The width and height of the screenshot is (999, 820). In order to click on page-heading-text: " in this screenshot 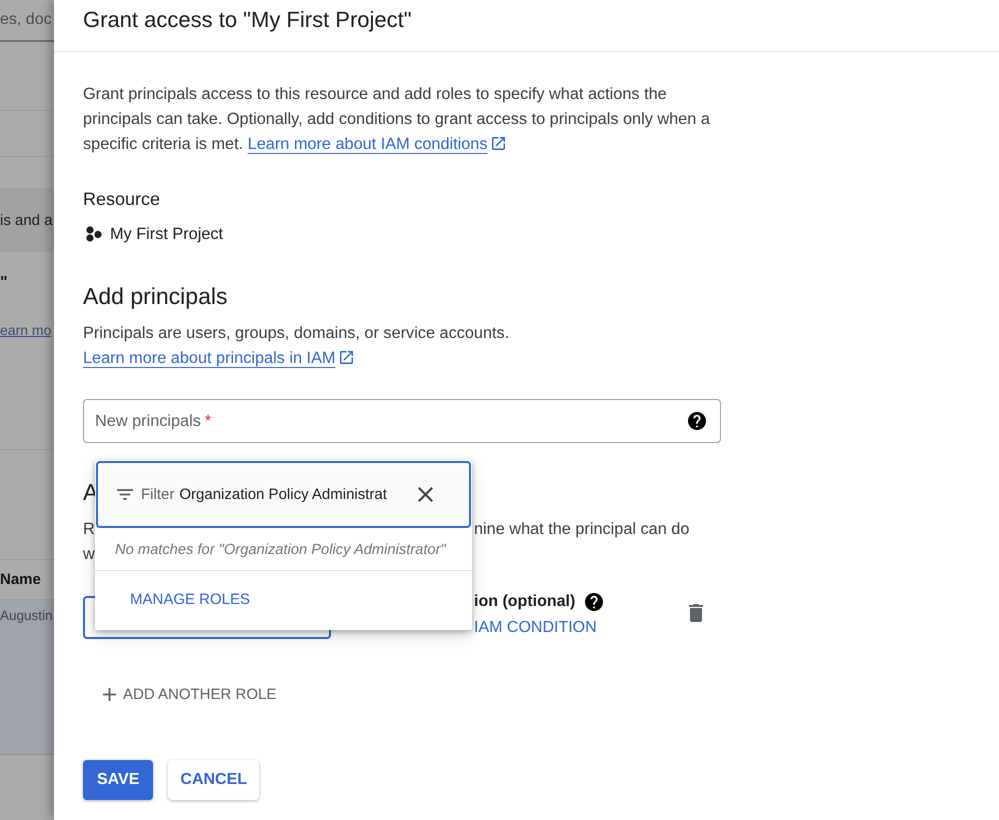, I will do `click(4, 283)`.